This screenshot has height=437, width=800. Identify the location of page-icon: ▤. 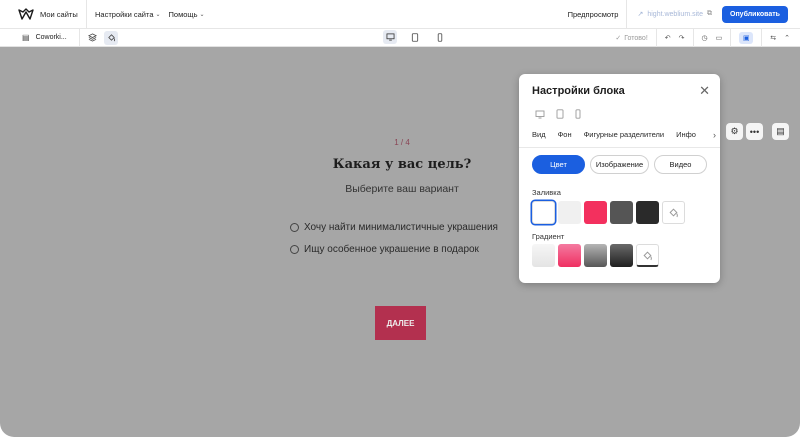
(26, 37).